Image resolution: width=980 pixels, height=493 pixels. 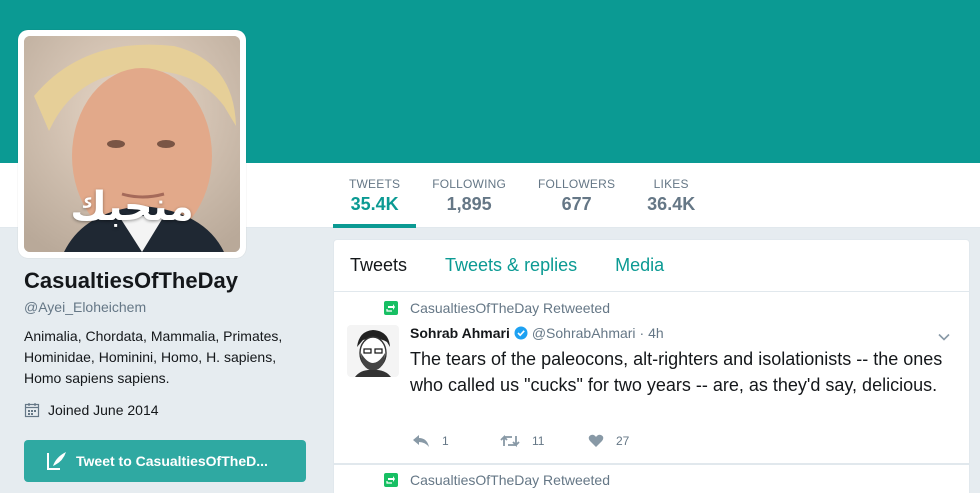 I want to click on profile-avatar: منحبك, so click(x=132, y=144).